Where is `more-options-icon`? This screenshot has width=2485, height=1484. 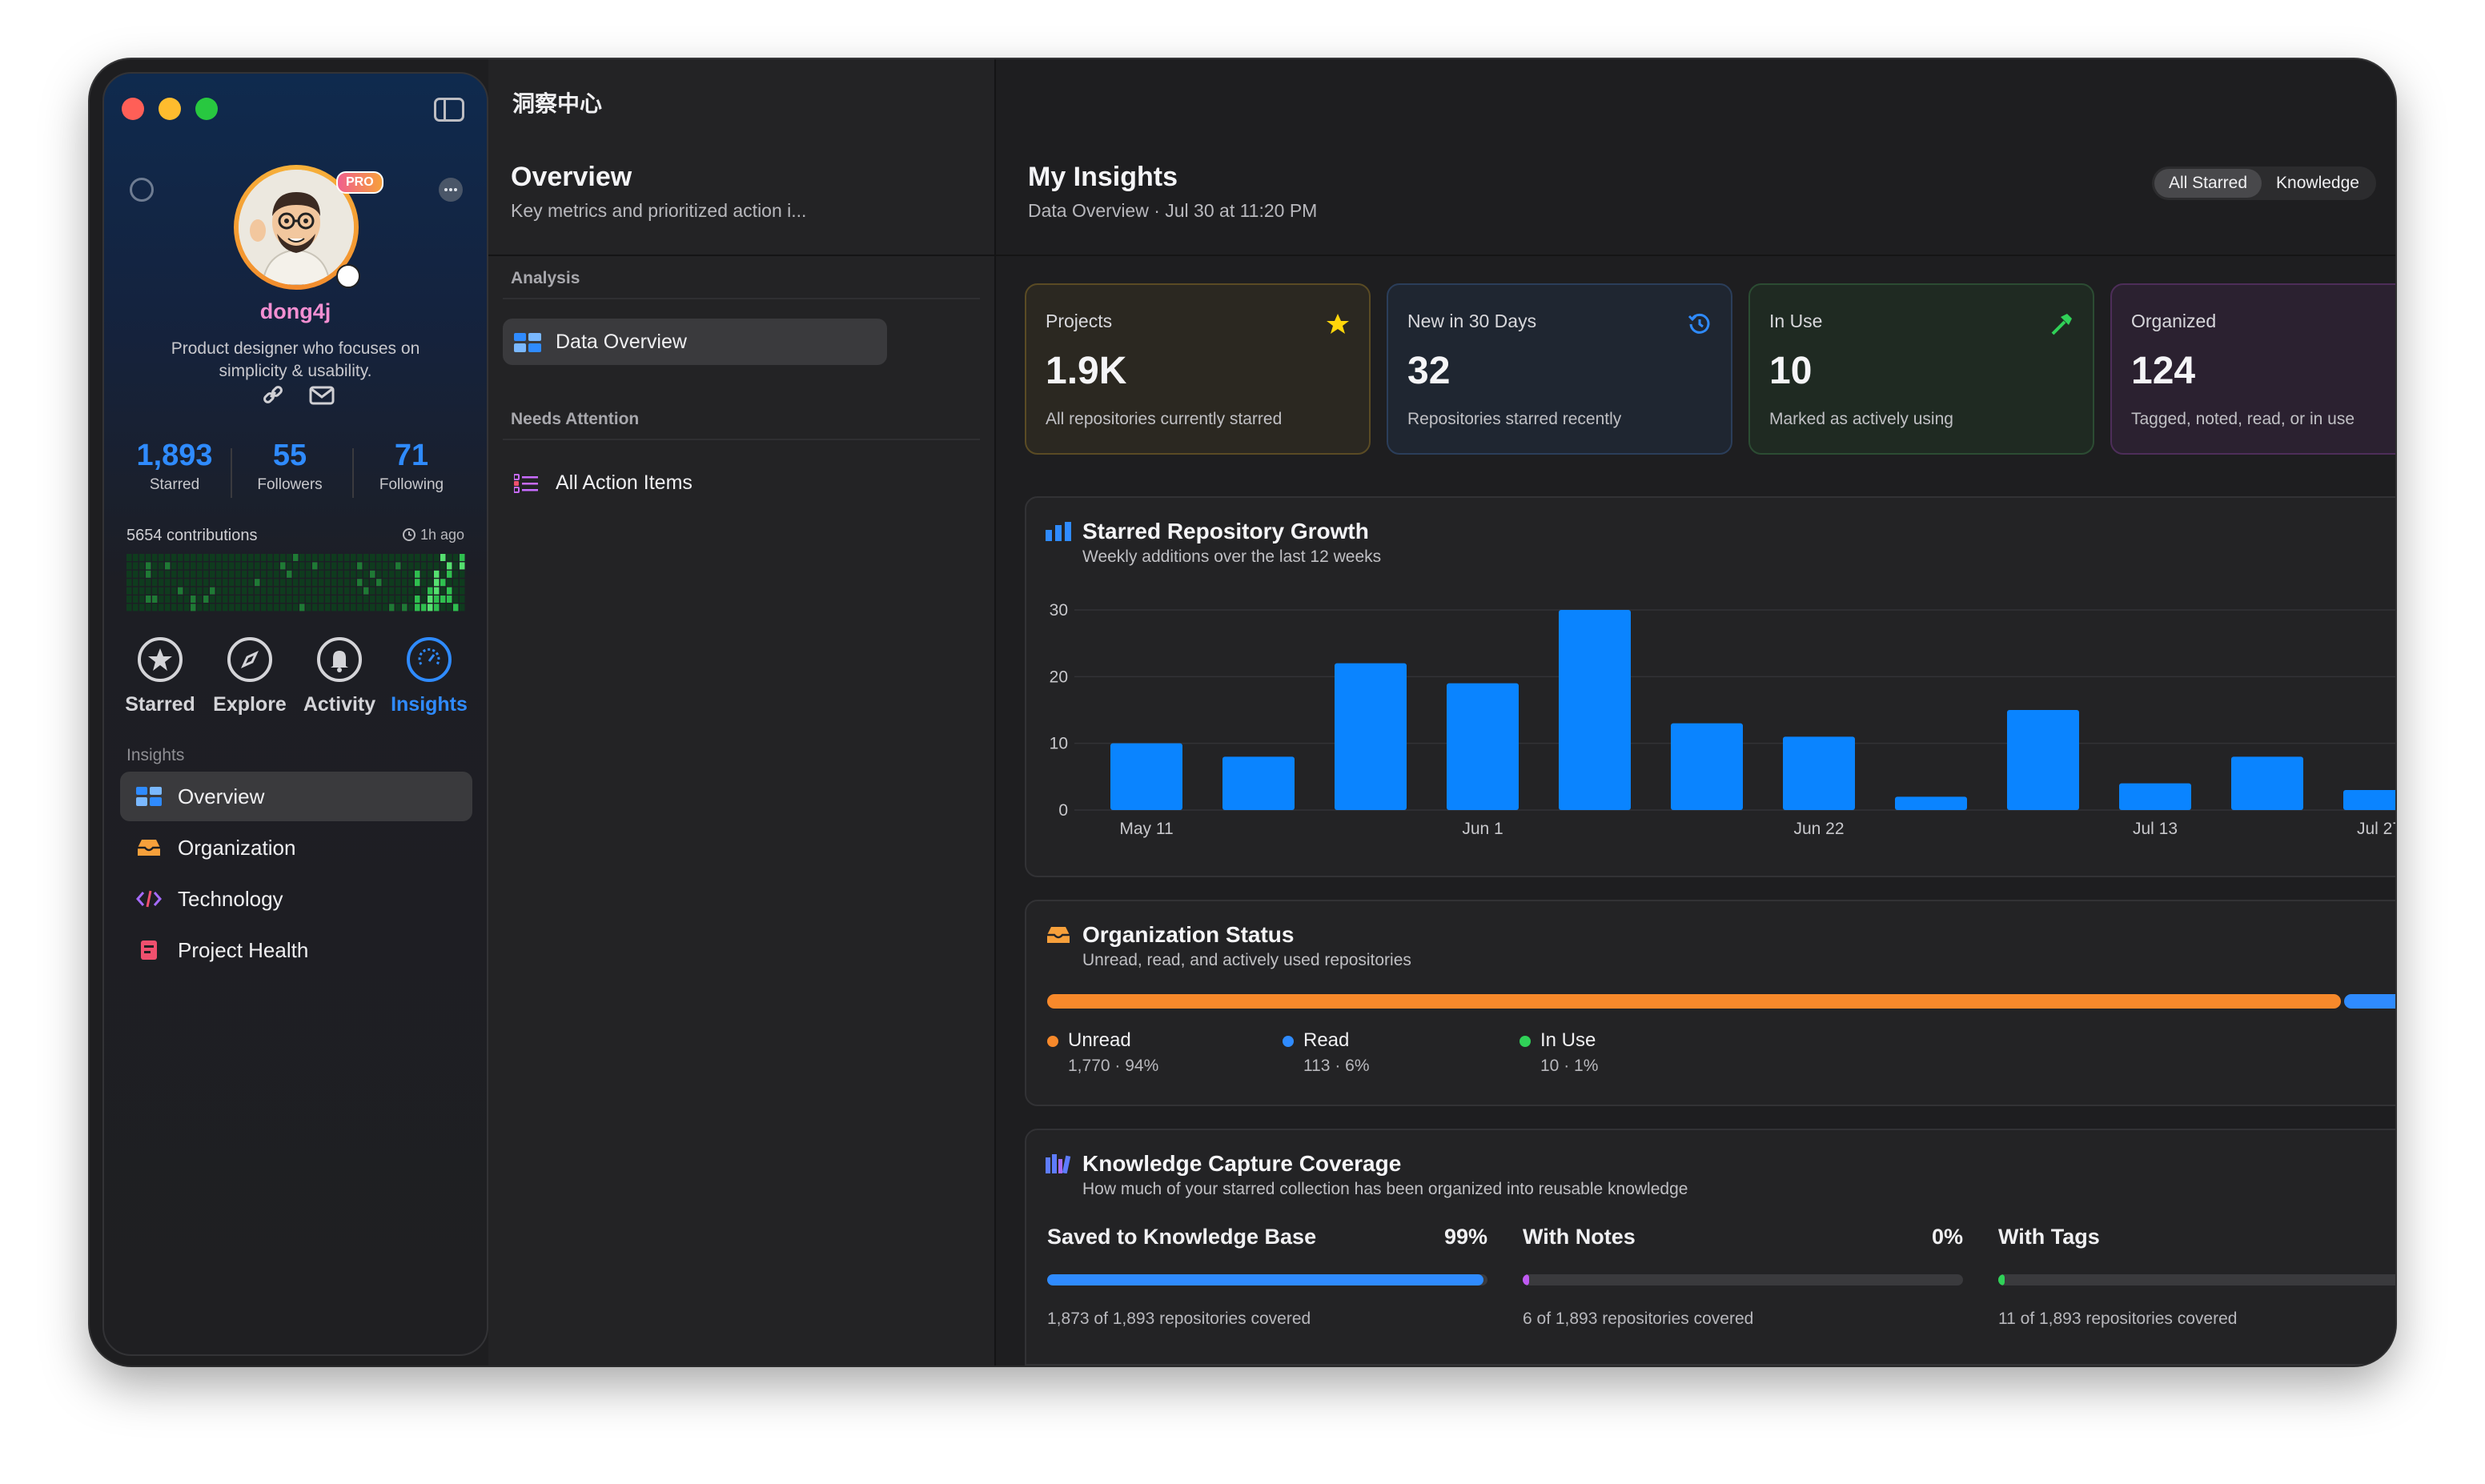
more-options-icon is located at coordinates (451, 190).